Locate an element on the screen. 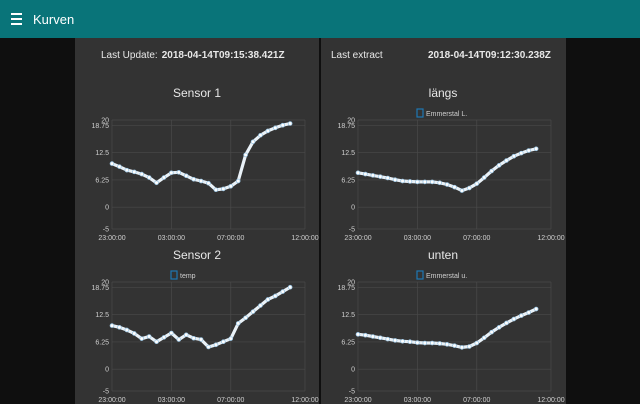 The height and width of the screenshot is (404, 640). hamburger-menu-icon is located at coordinates (22, 19).